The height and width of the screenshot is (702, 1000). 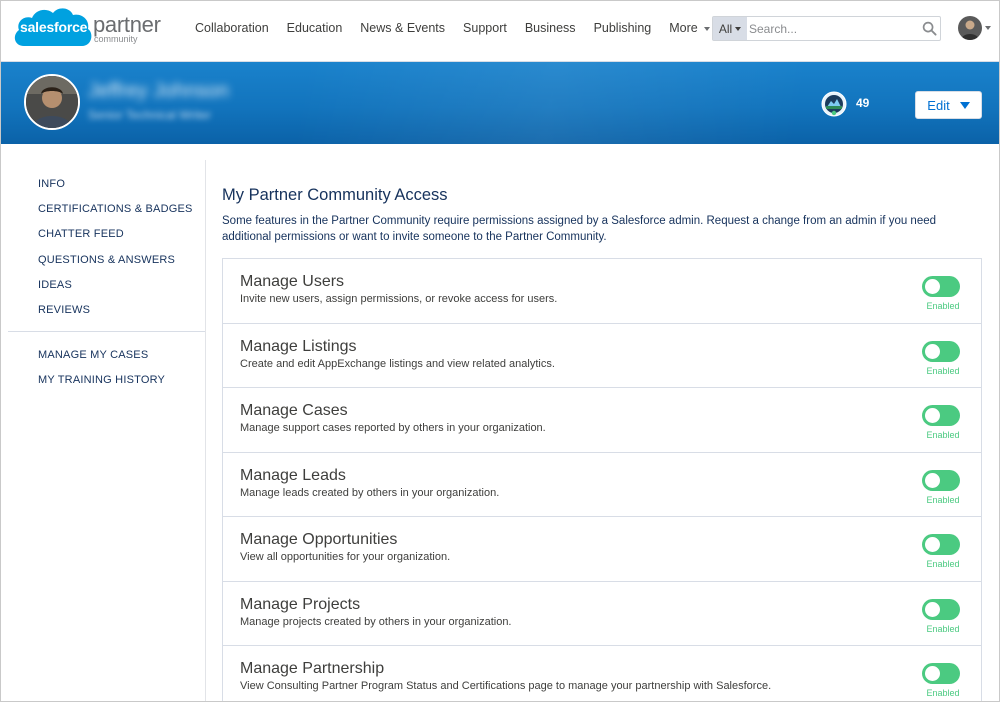 What do you see at coordinates (623, 28) in the screenshot?
I see `nav-item-publishing: Publishing` at bounding box center [623, 28].